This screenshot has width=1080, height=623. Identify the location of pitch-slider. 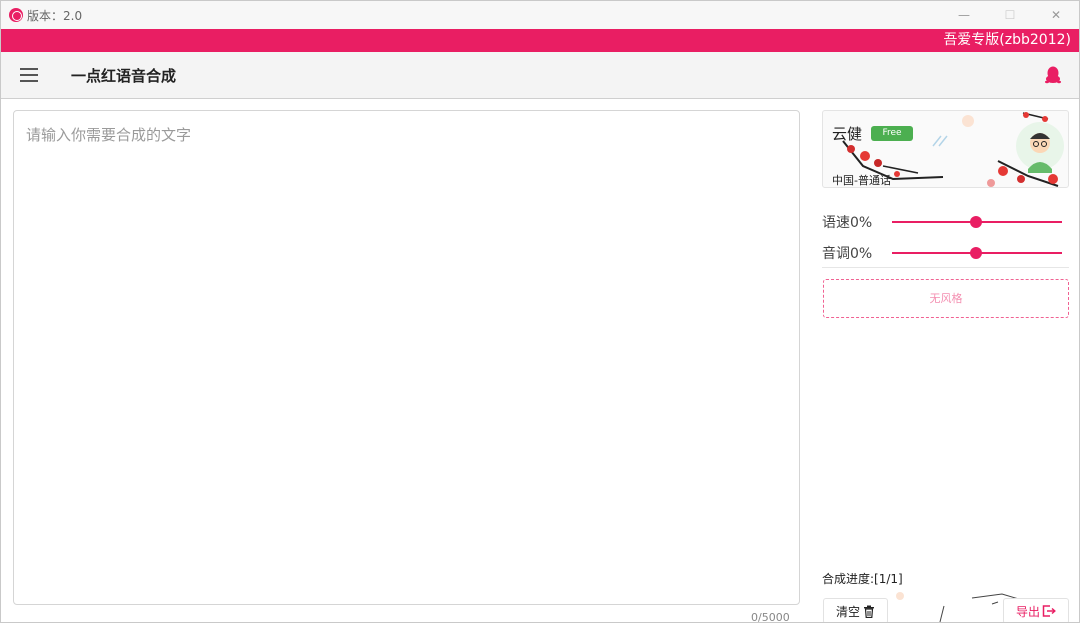
(977, 253).